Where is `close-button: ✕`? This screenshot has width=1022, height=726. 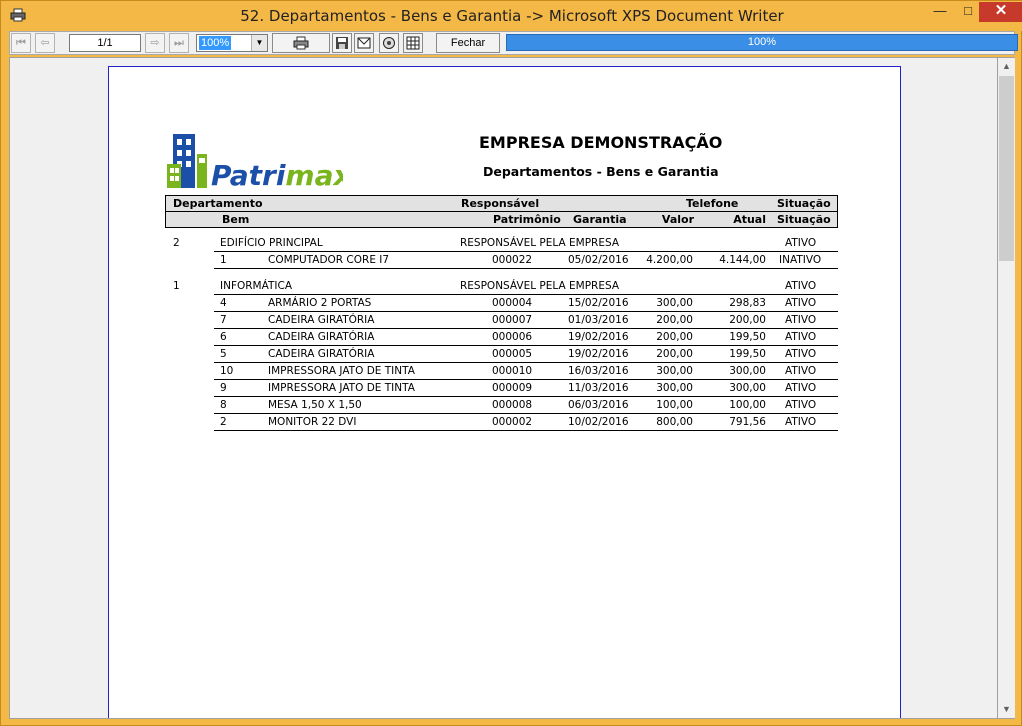 close-button: ✕ is located at coordinates (1000, 12).